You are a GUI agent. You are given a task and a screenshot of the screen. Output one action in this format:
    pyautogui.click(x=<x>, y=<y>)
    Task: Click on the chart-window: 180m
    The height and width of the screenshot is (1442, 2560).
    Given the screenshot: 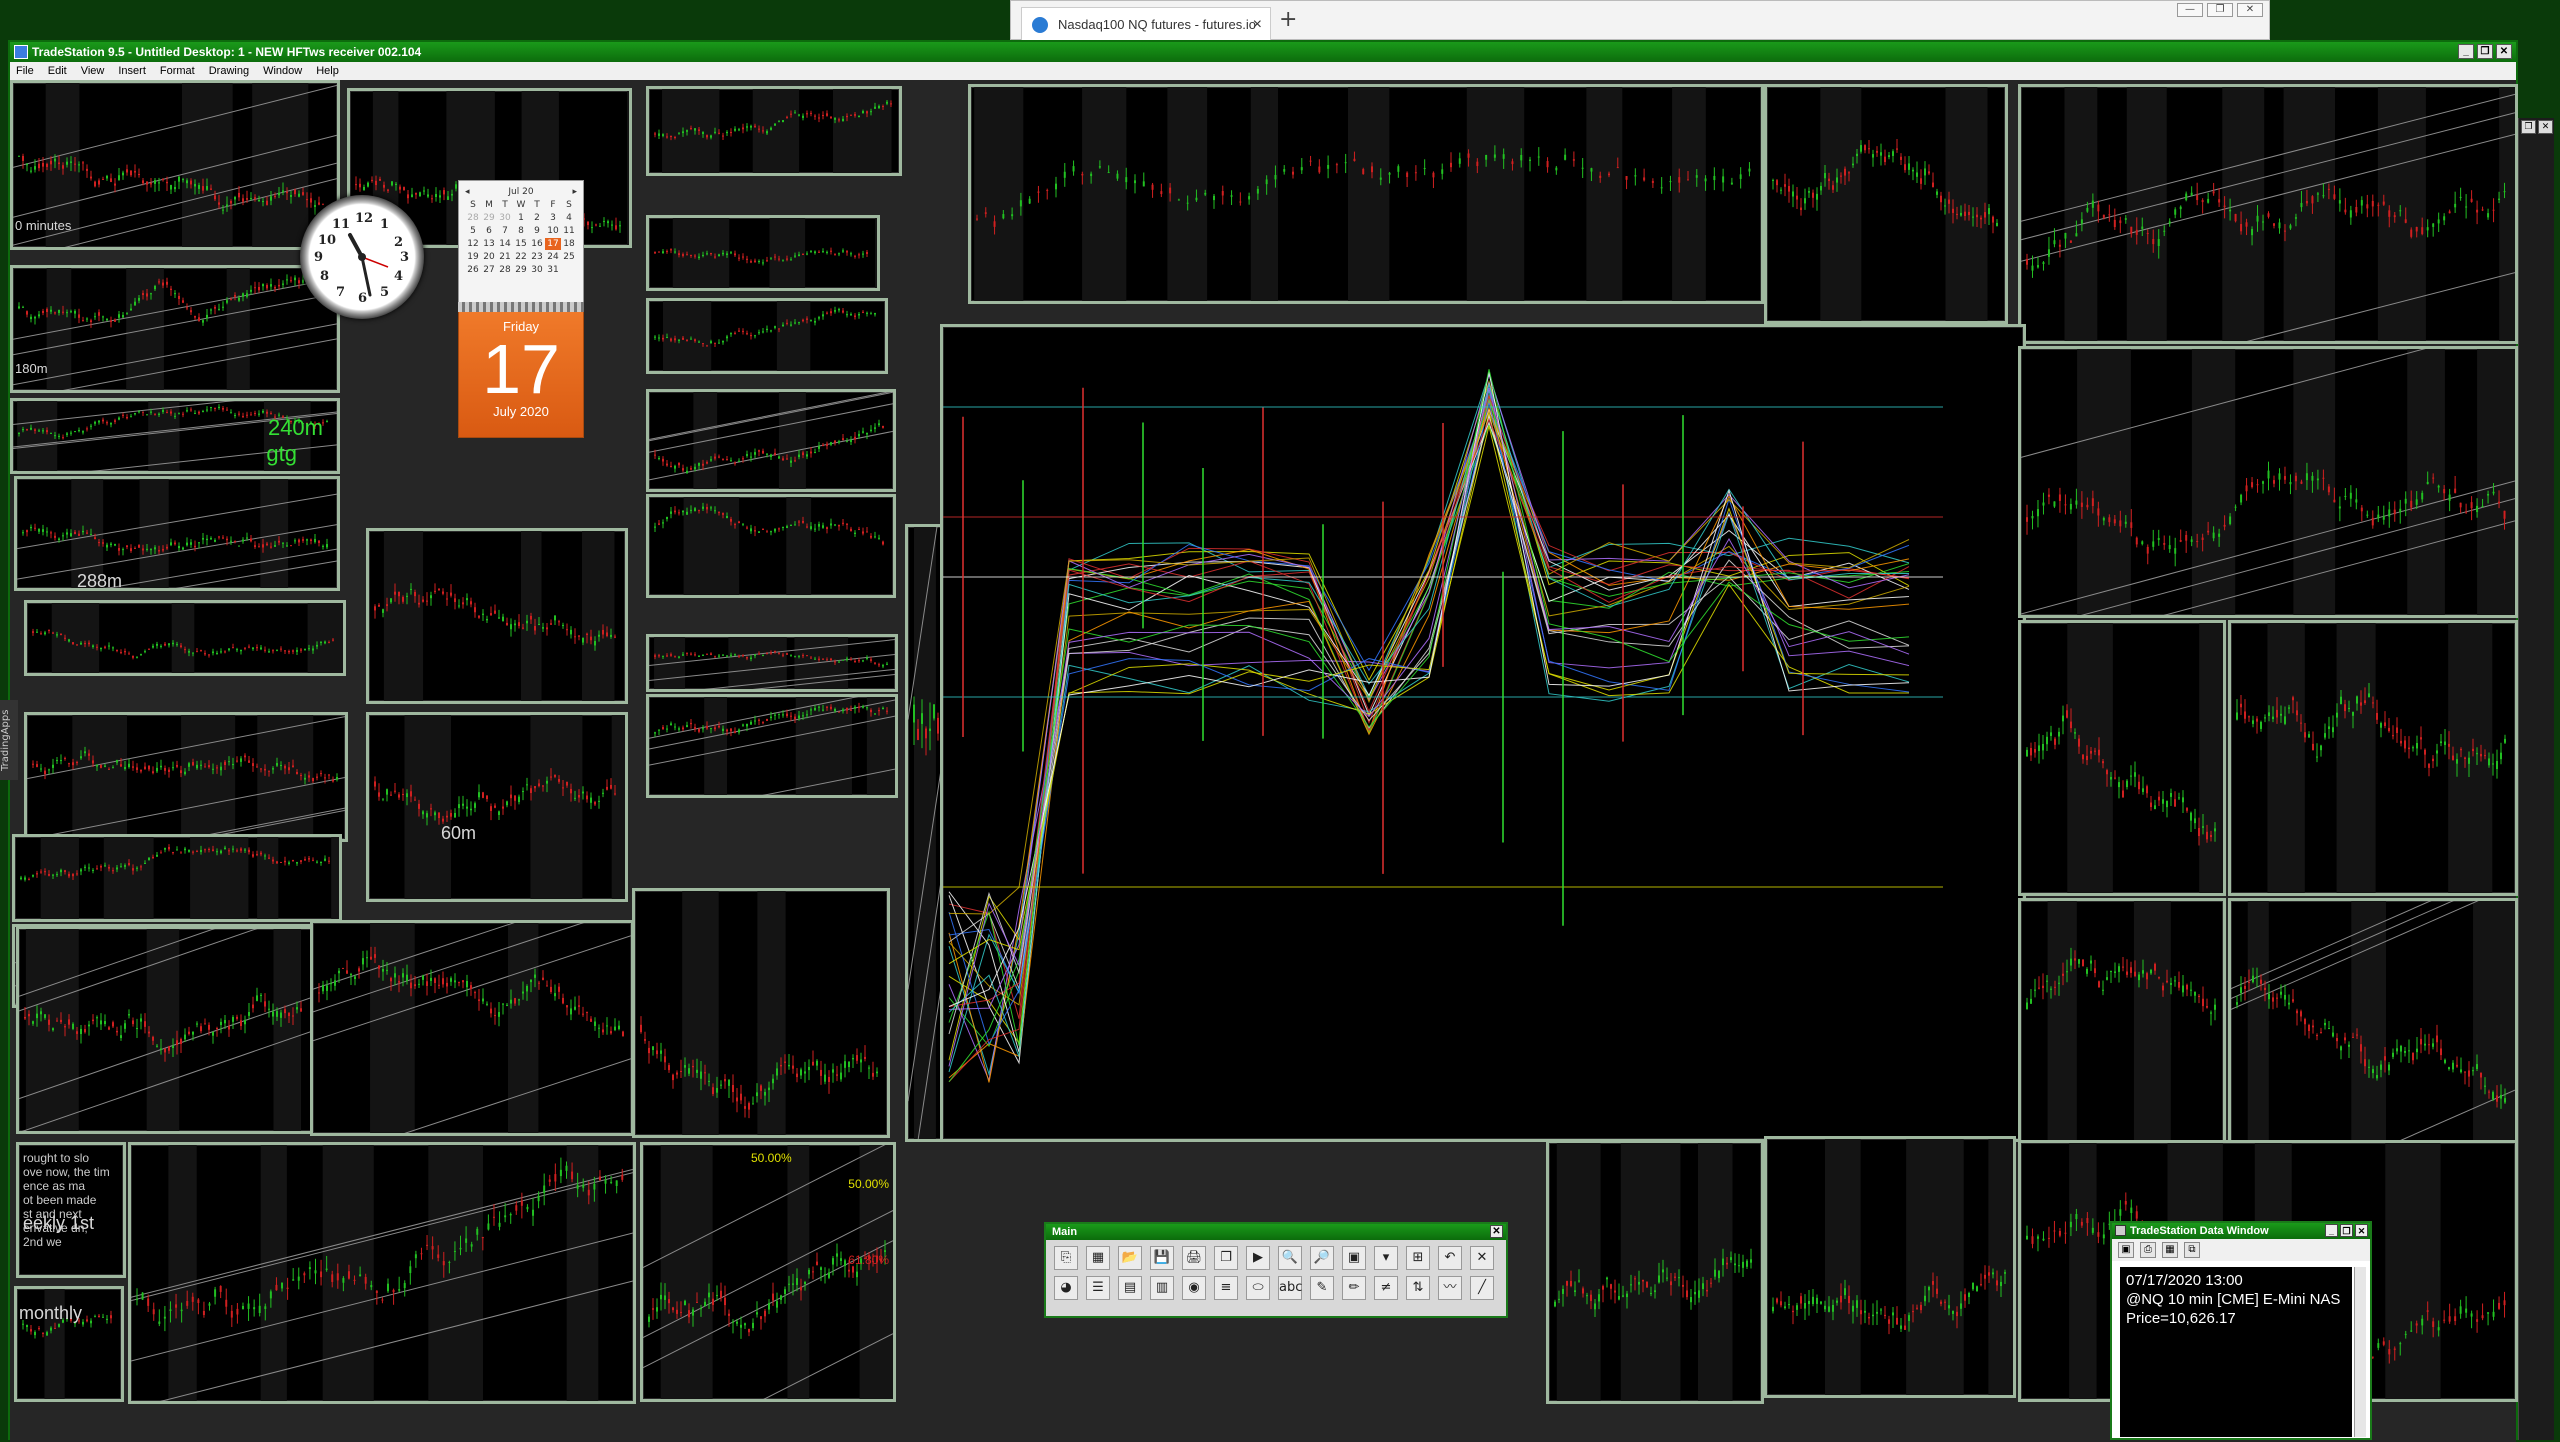 What is the action you would take?
    pyautogui.click(x=175, y=329)
    